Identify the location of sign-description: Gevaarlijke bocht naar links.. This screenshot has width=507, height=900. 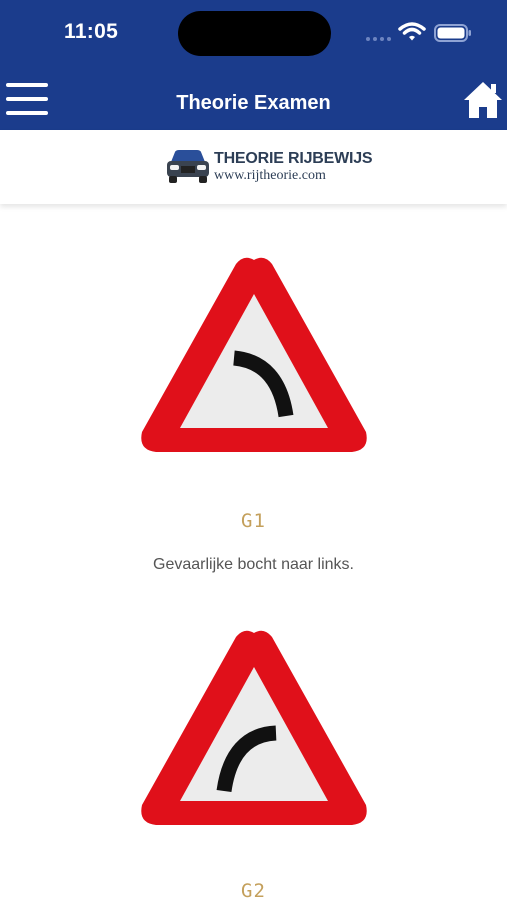
(253, 564).